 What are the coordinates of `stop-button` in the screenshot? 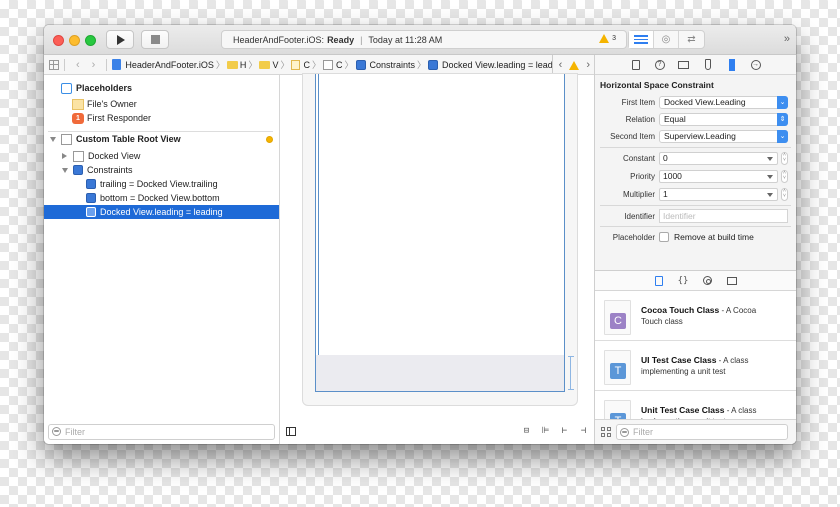 It's located at (155, 39).